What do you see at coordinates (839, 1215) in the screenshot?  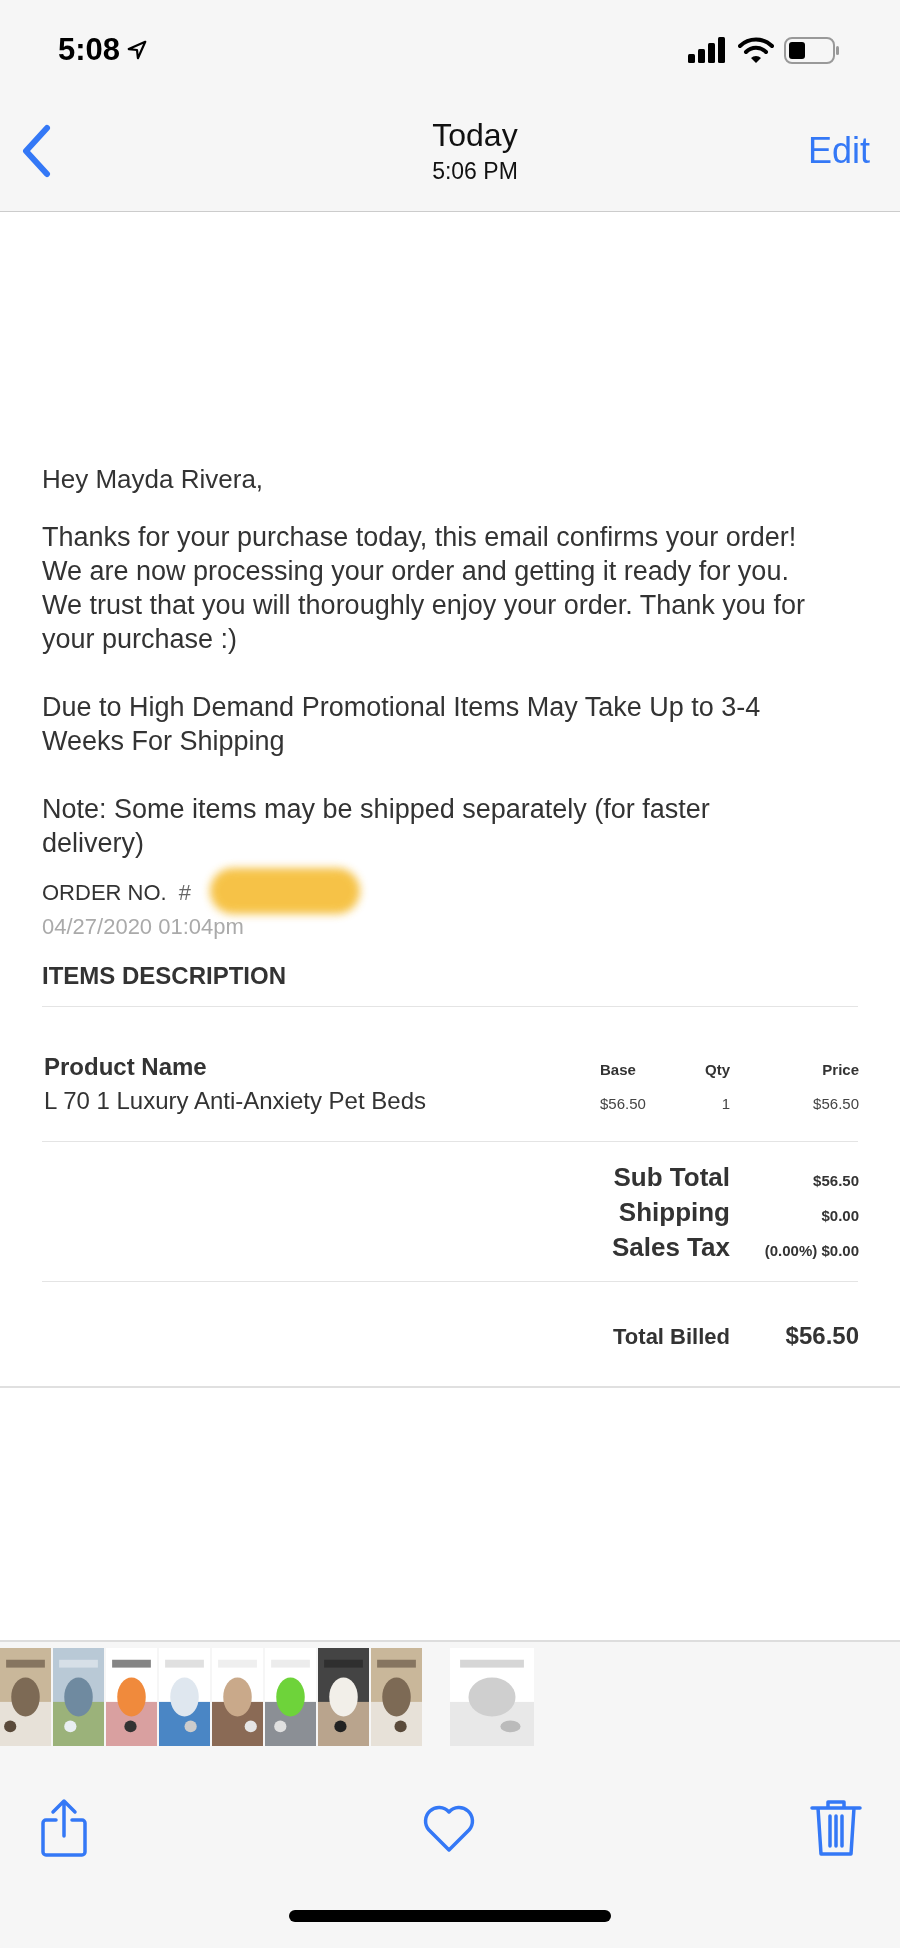 I see `total-value: $0.00` at bounding box center [839, 1215].